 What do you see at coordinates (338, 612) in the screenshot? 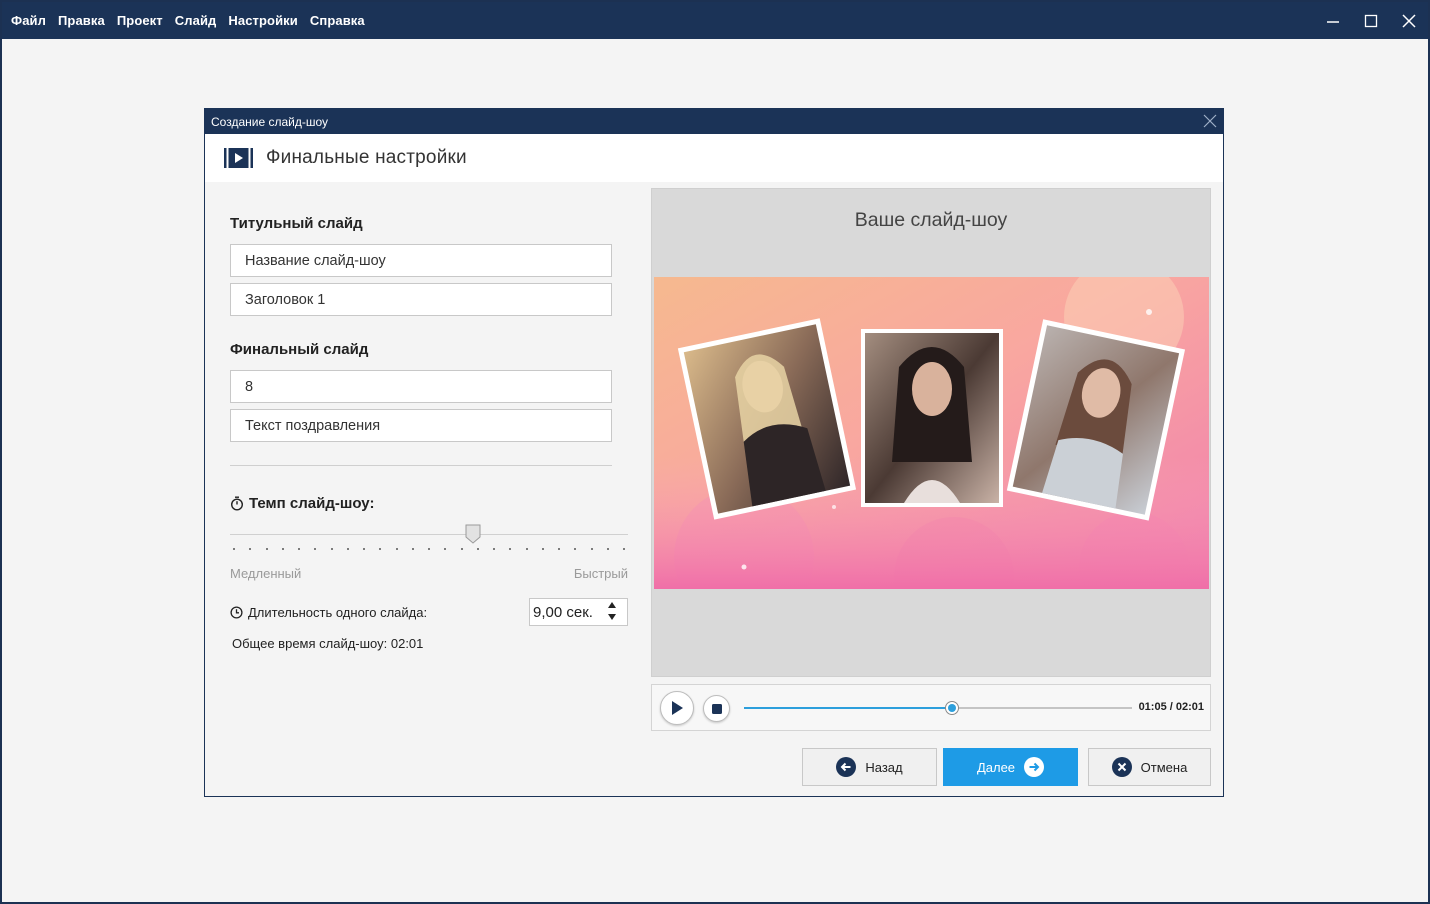
I see `slide-duration-label: Длительность одного слайда:` at bounding box center [338, 612].